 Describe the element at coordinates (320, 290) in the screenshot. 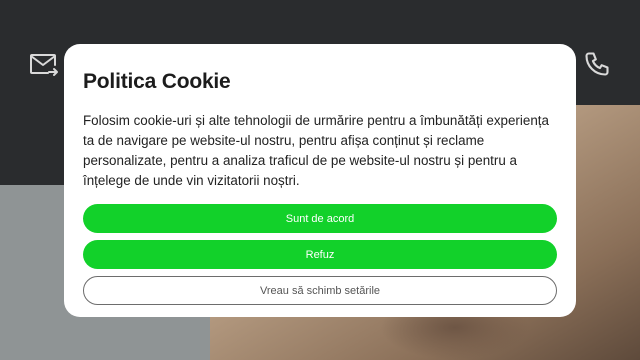

I see `change-settings-button: Vreau să schimb setările` at that location.